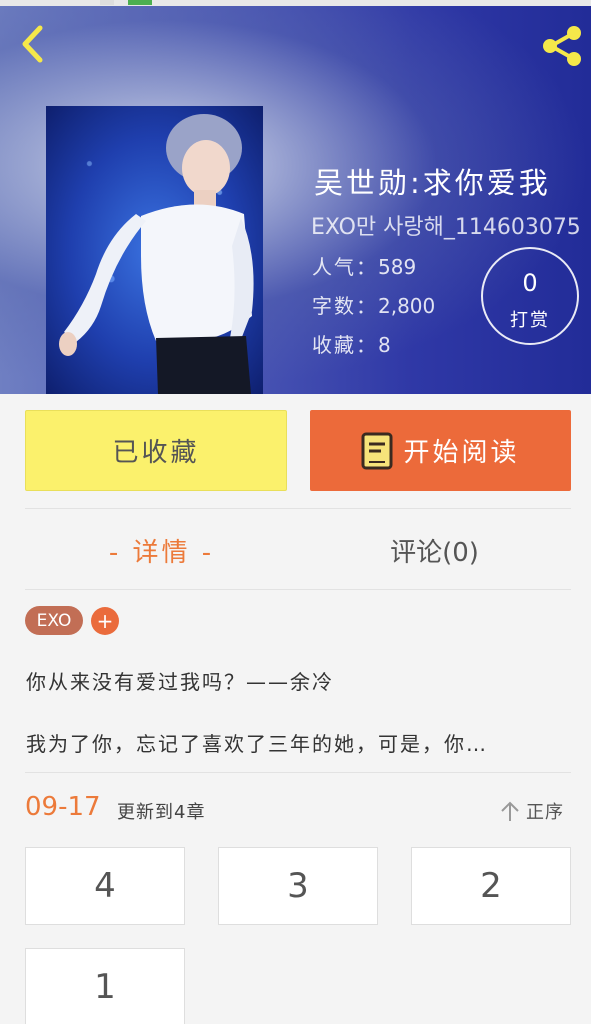 The width and height of the screenshot is (591, 1024). Describe the element at coordinates (530, 283) in the screenshot. I see `tip-count: 0` at that location.